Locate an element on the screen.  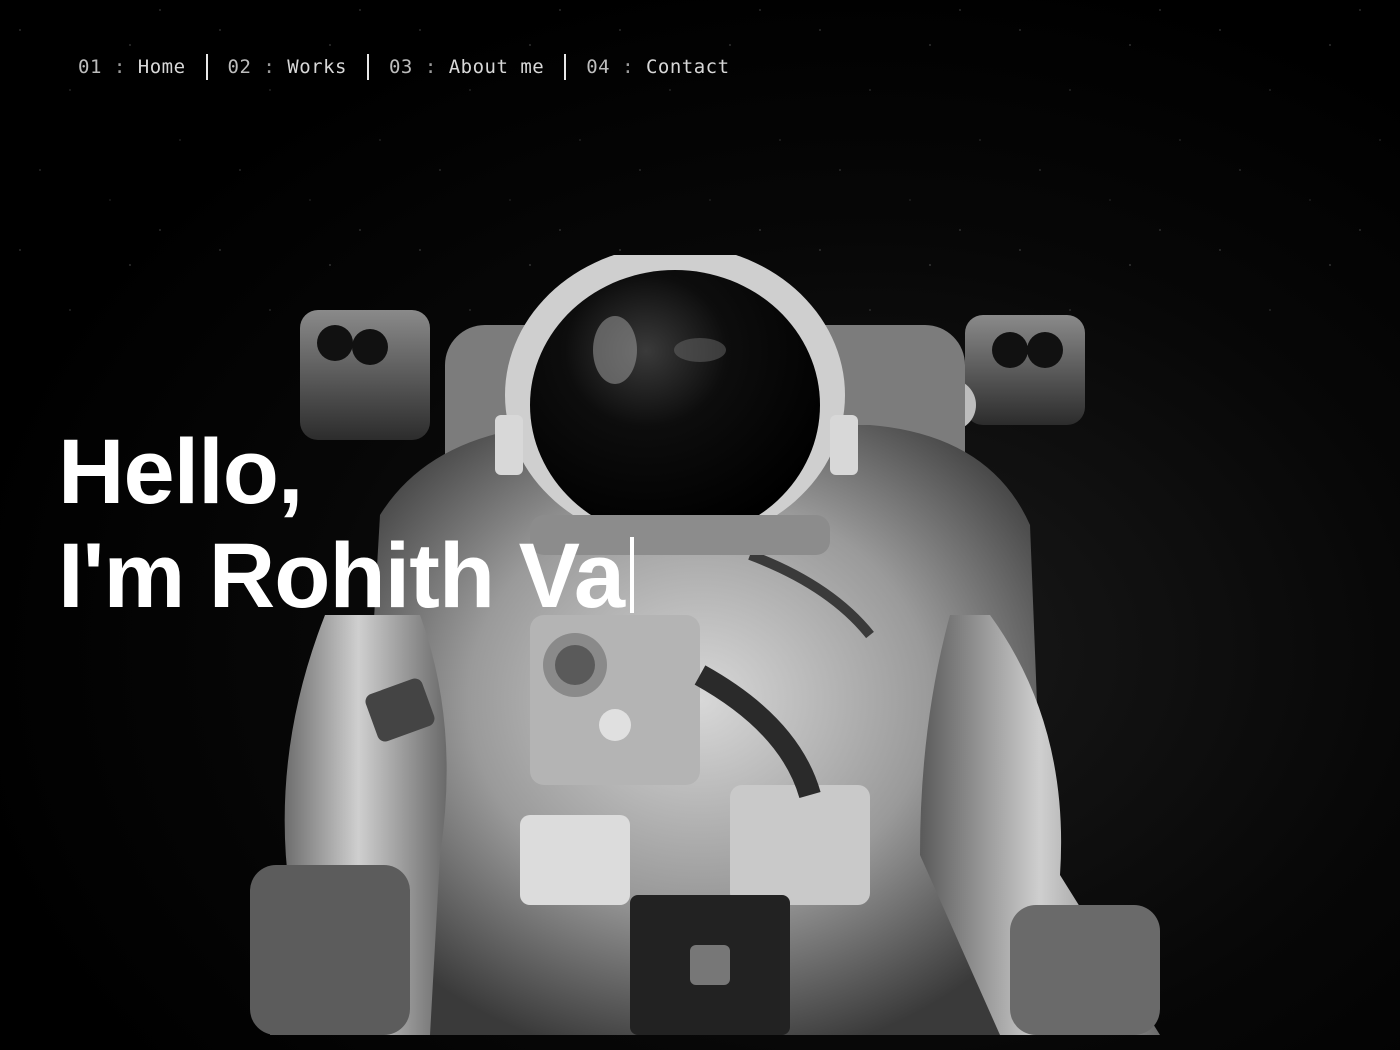
text-cursor-icon is located at coordinates (632, 575).